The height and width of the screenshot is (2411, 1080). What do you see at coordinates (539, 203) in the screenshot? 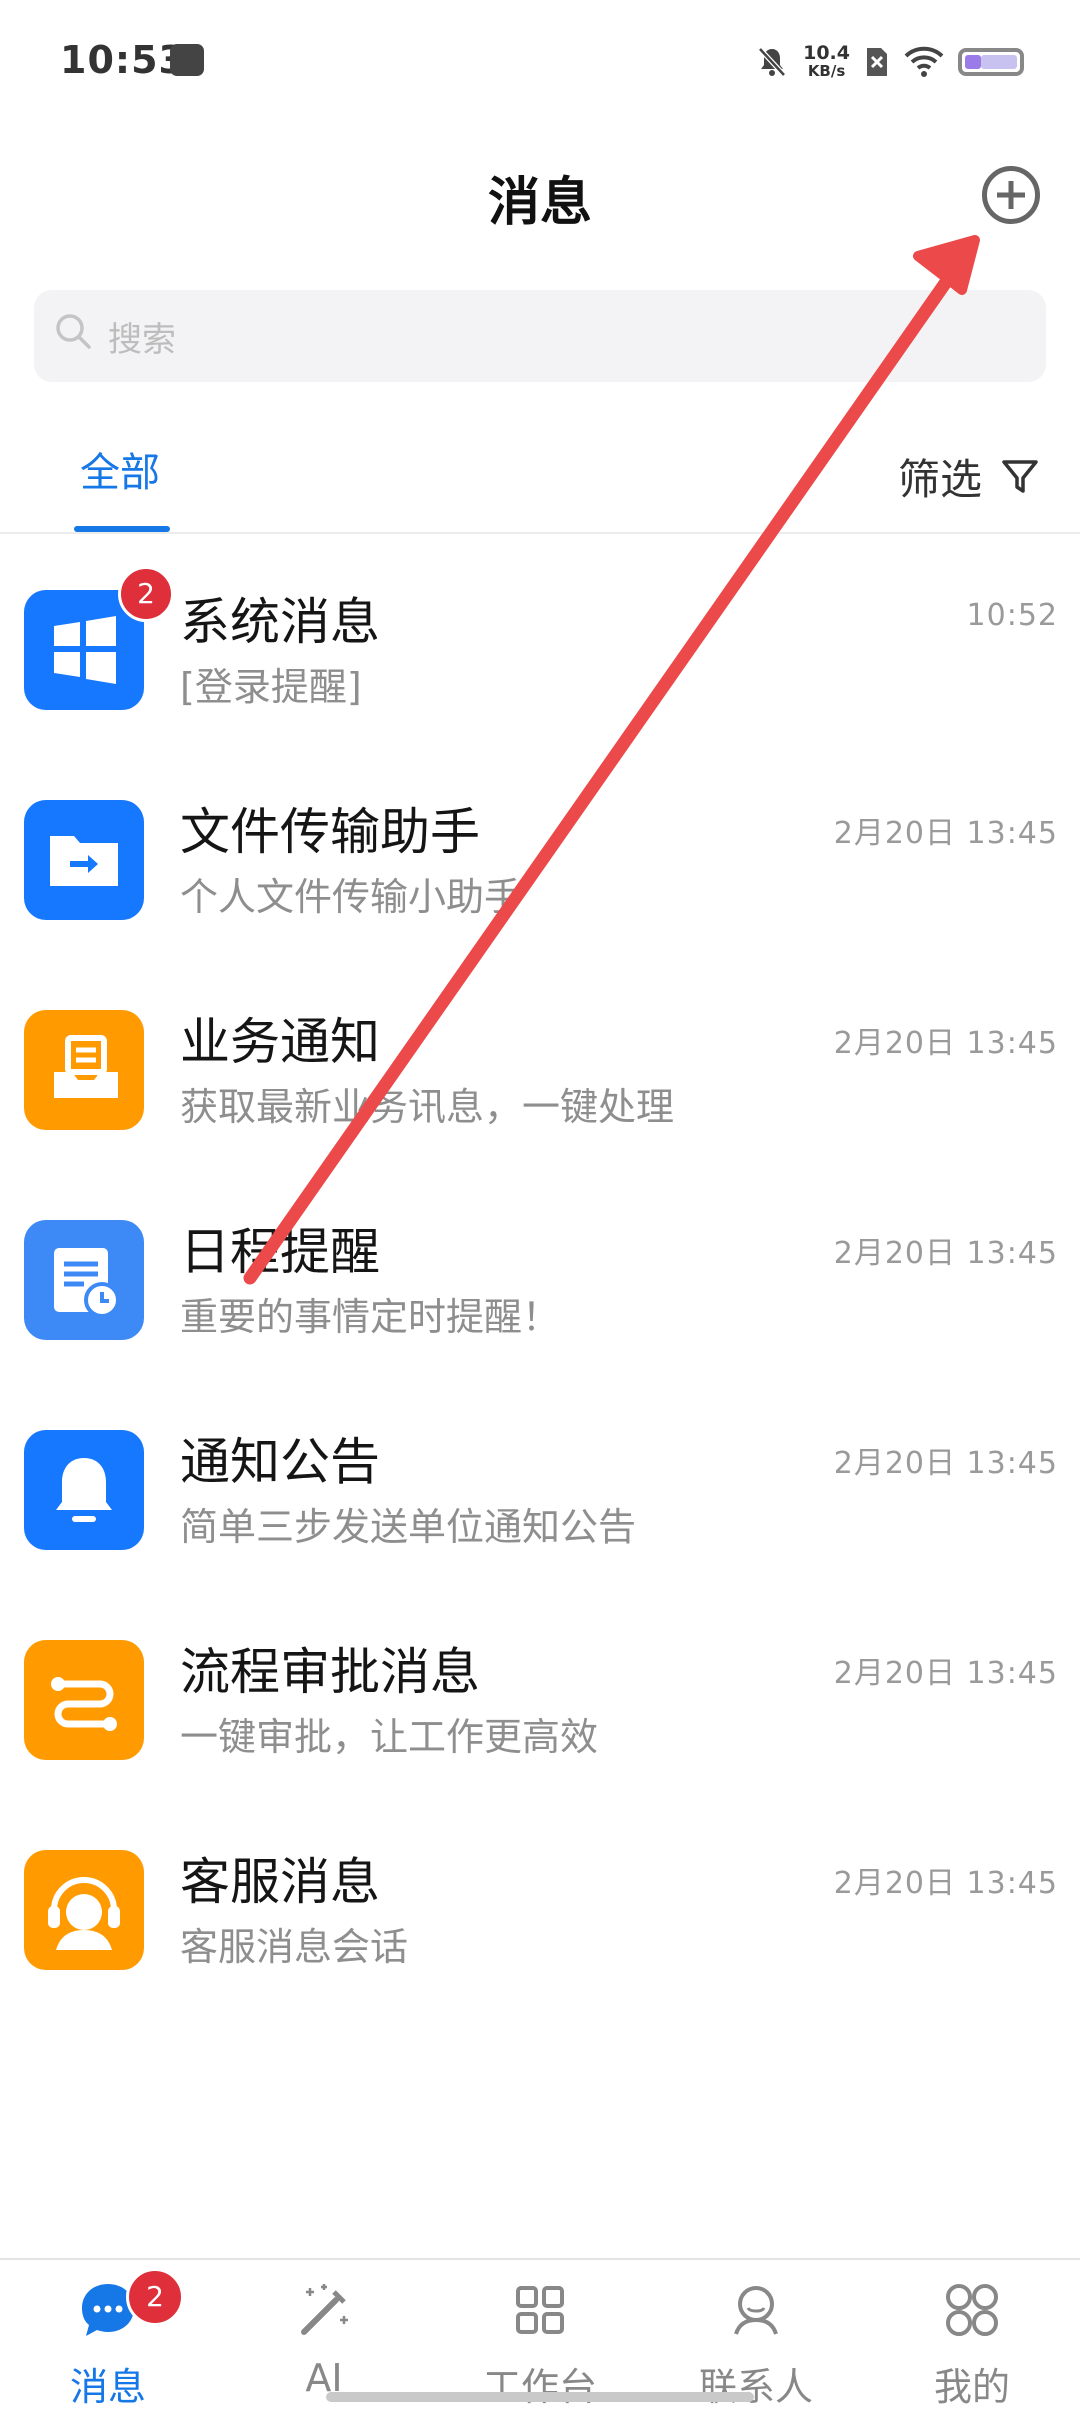
I see `page-title: 消息` at bounding box center [539, 203].